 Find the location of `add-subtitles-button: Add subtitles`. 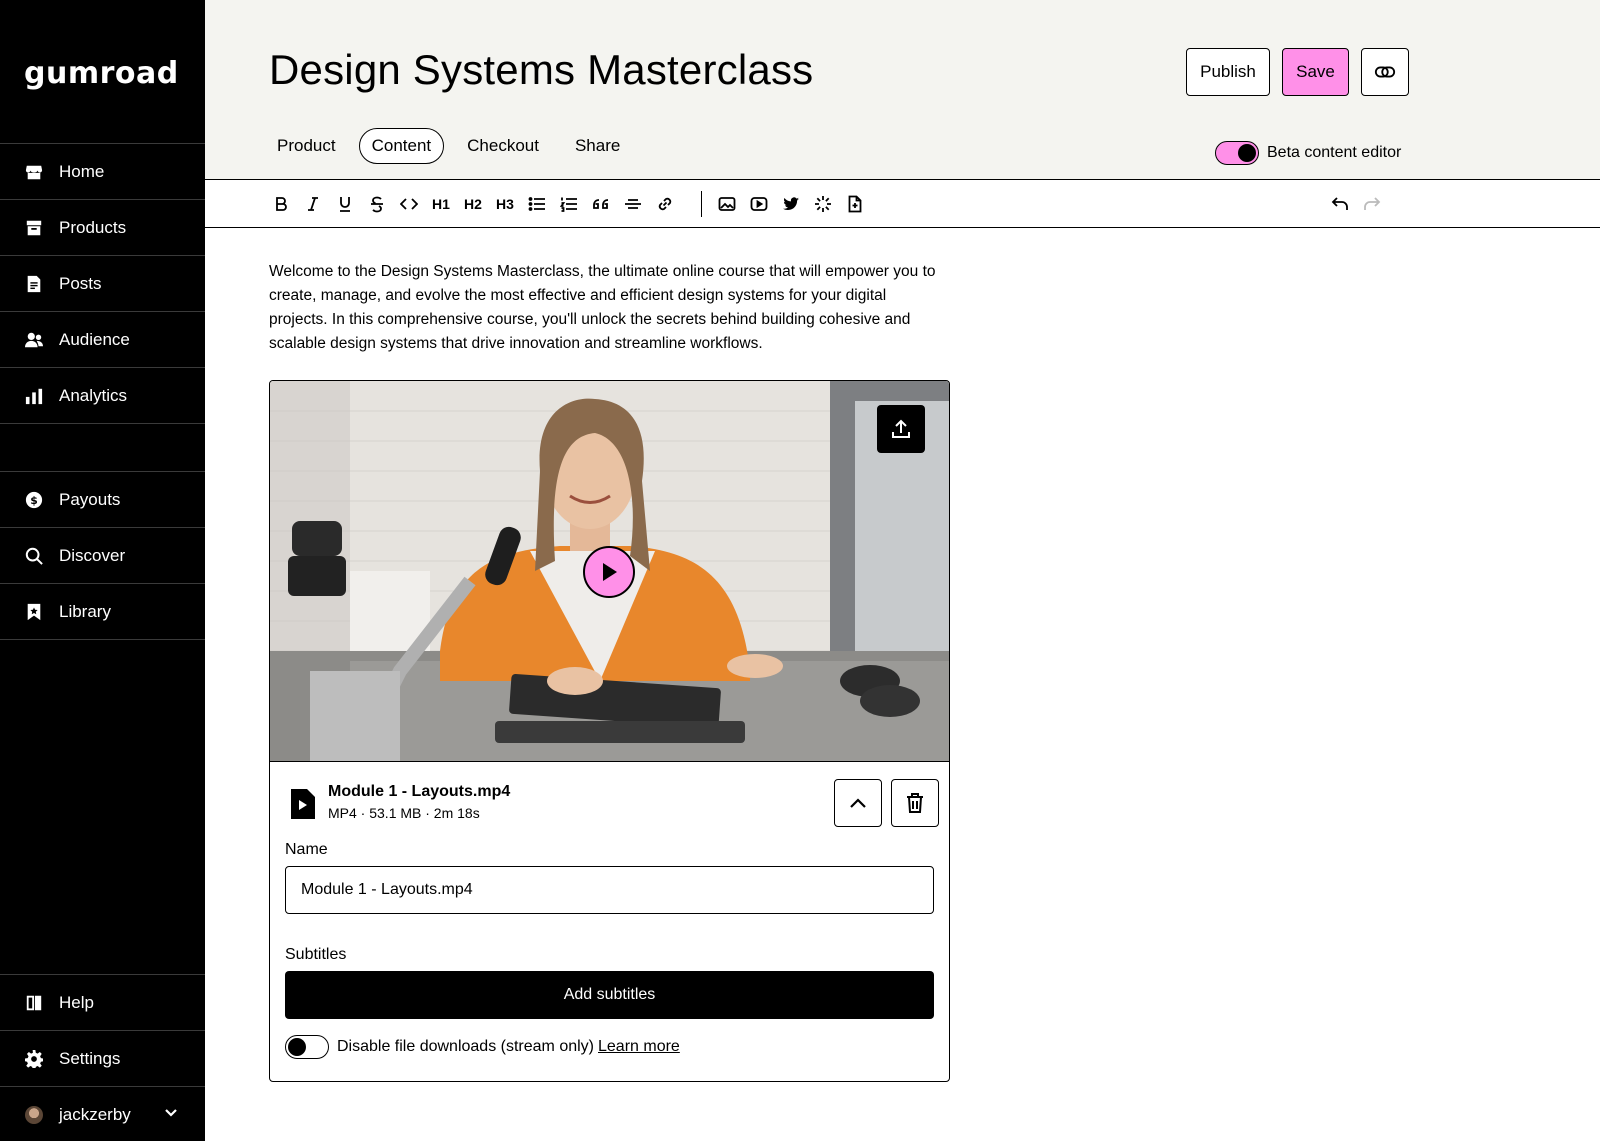

add-subtitles-button: Add subtitles is located at coordinates (609, 995).